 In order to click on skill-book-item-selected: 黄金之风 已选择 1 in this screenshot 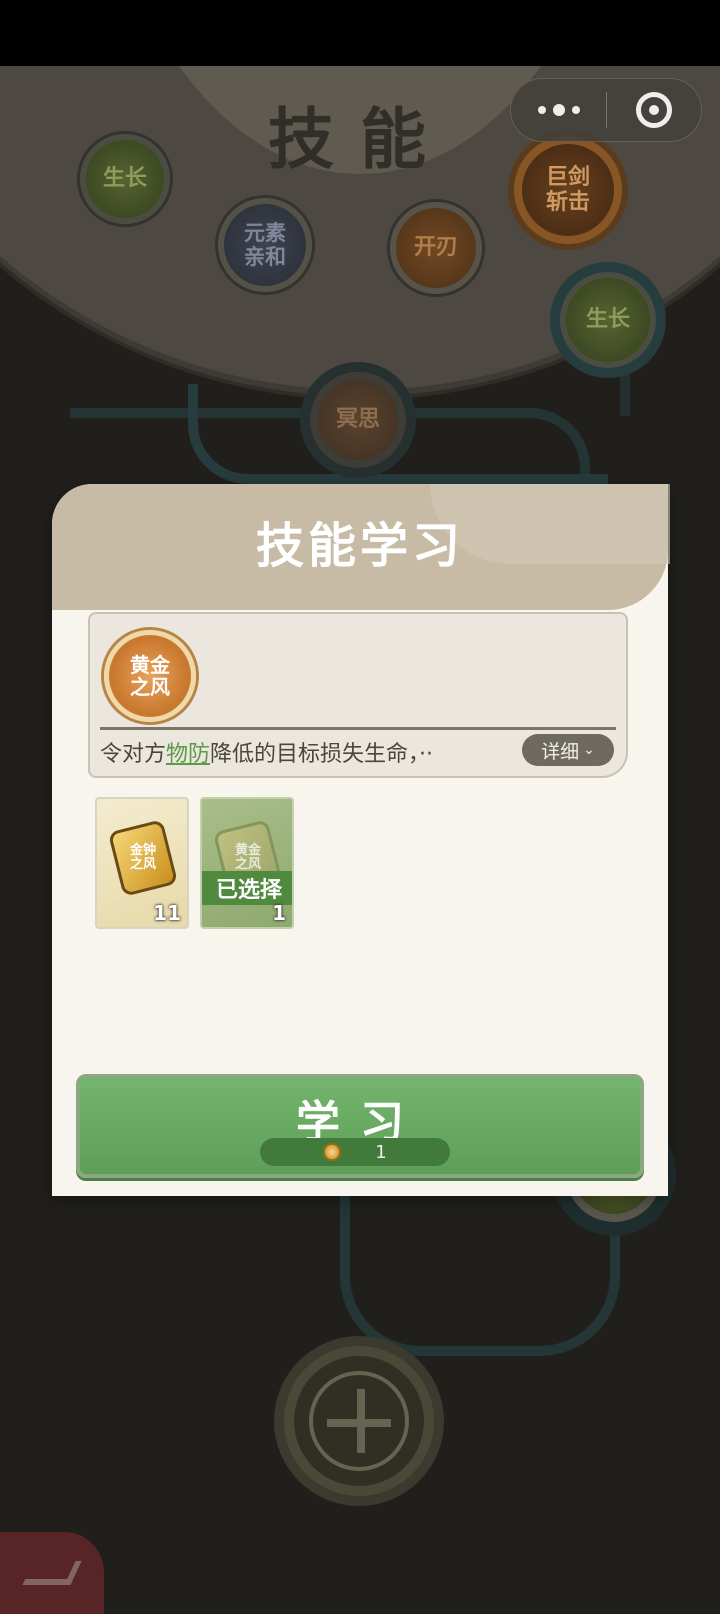, I will do `click(247, 863)`.